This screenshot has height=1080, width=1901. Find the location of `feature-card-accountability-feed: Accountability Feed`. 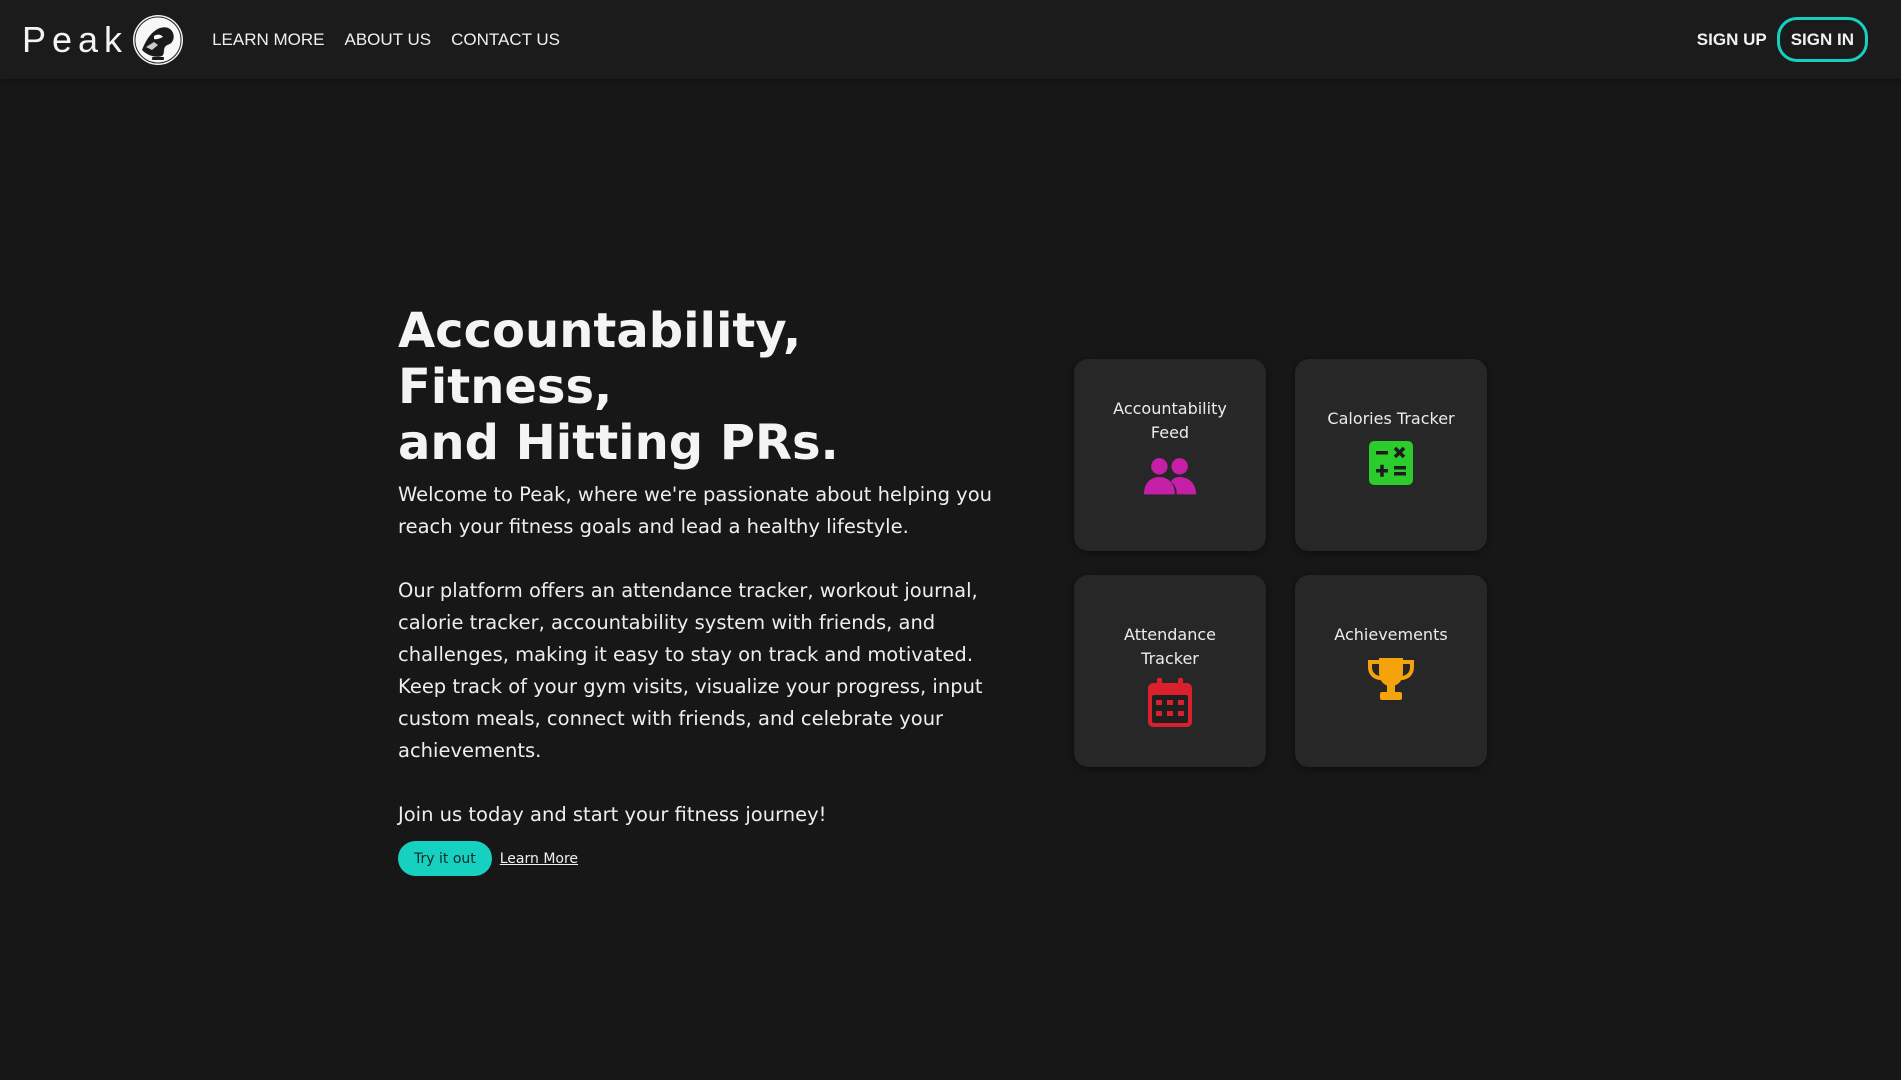

feature-card-accountability-feed: Accountability Feed is located at coordinates (1170, 455).